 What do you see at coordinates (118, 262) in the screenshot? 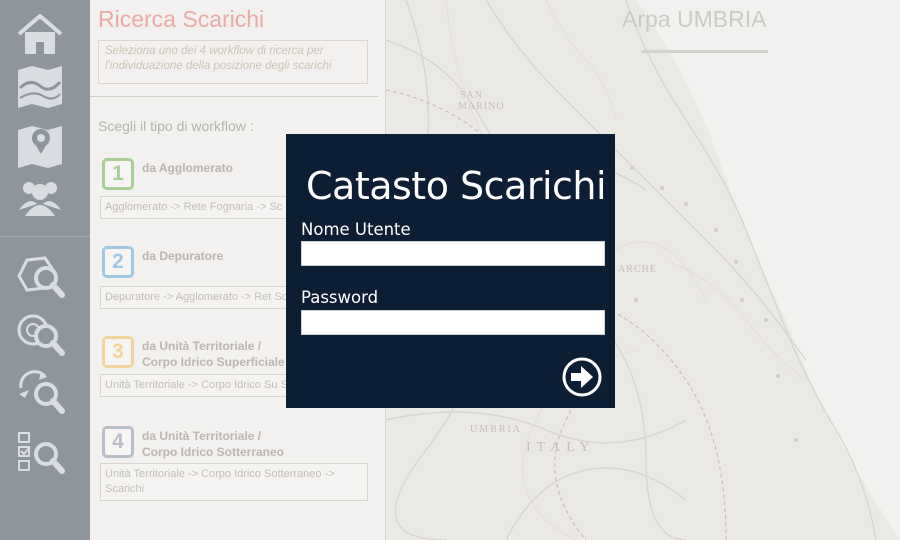
I see `workflow-number-badge: 2` at bounding box center [118, 262].